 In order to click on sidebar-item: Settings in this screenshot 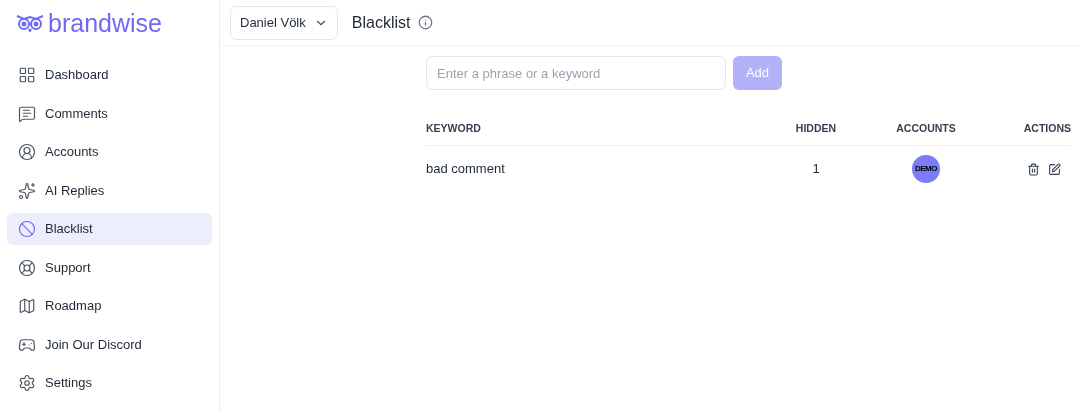, I will do `click(109, 383)`.